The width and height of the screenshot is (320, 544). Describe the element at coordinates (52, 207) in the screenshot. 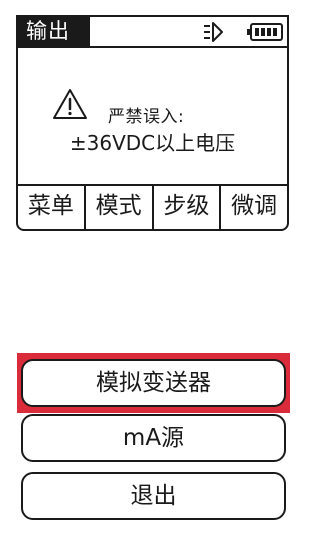

I see `softkey-menu: 菜单` at that location.